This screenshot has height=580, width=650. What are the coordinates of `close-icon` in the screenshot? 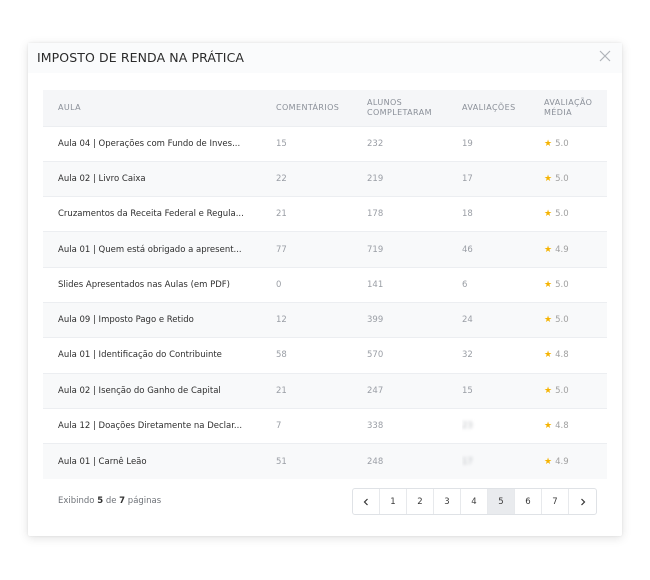 It's located at (605, 56).